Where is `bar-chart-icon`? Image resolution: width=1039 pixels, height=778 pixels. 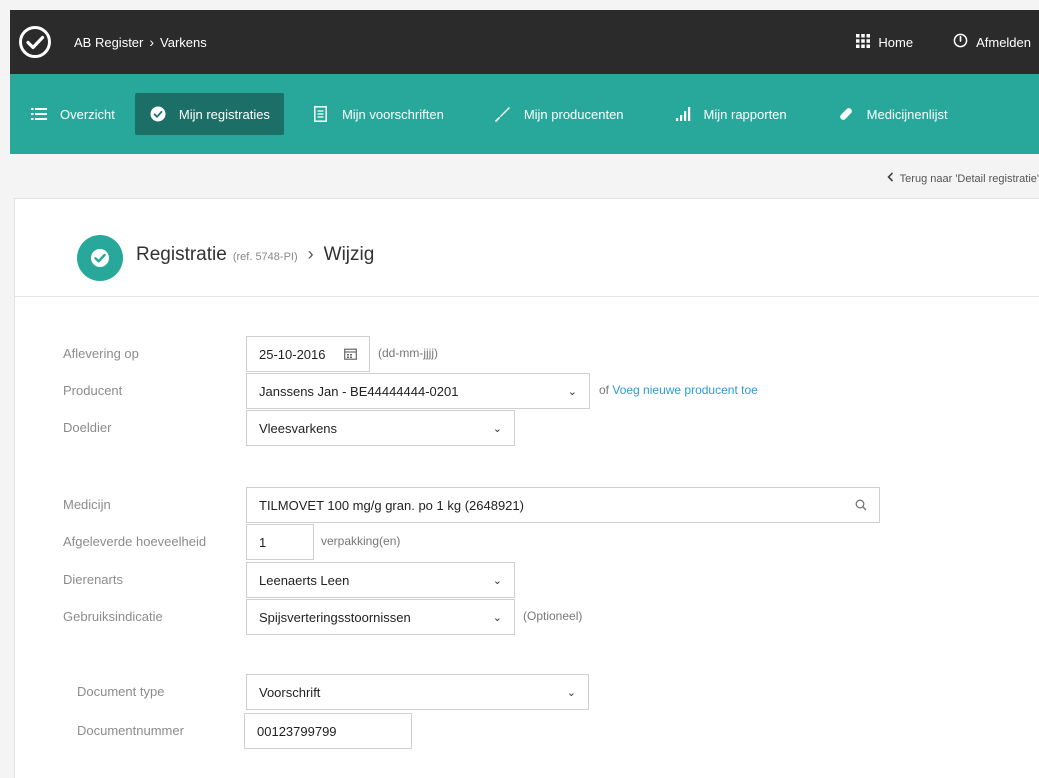 bar-chart-icon is located at coordinates (683, 114).